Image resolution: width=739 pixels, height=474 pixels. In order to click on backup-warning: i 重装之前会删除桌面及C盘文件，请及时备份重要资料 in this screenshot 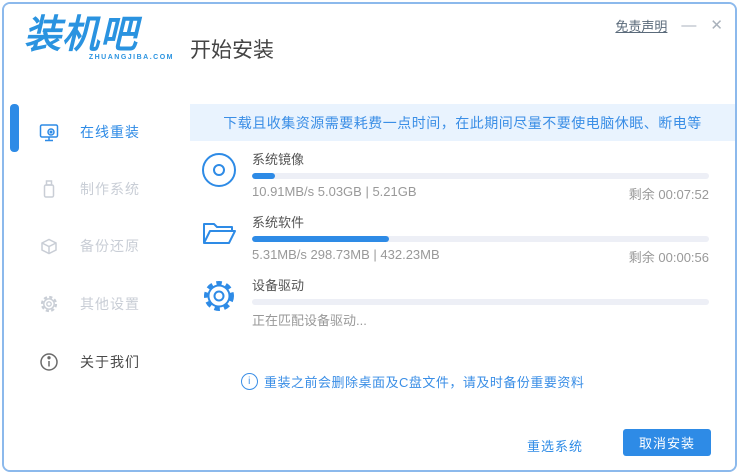, I will do `click(412, 381)`.